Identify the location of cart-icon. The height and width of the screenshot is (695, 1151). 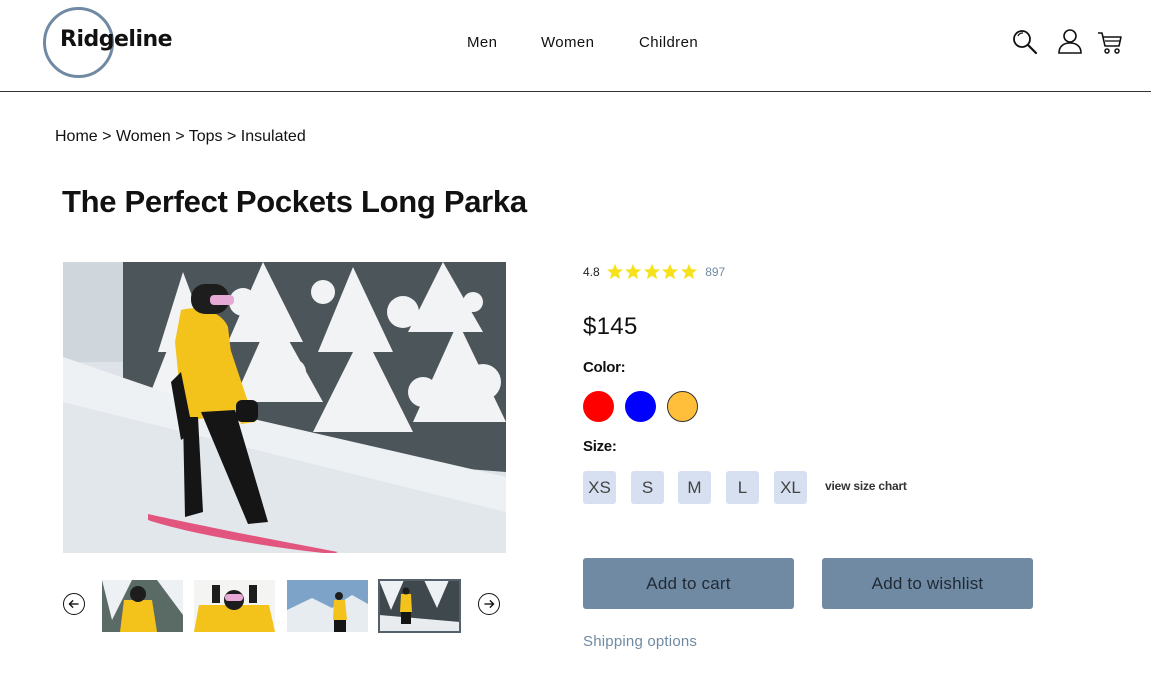
(1110, 42).